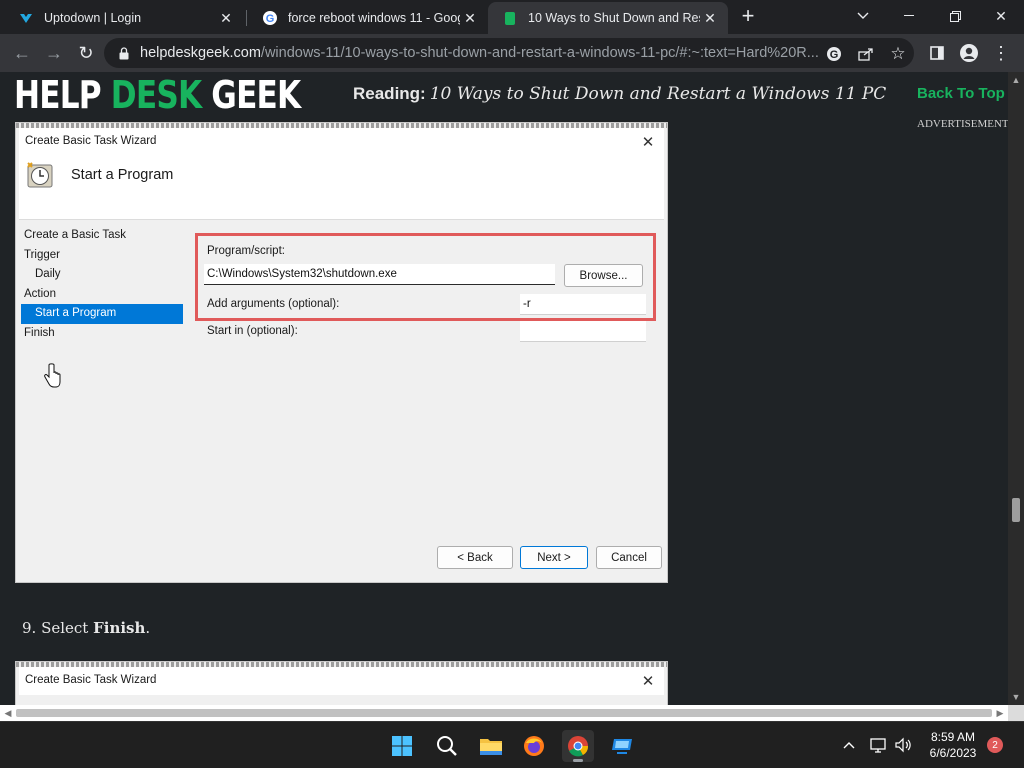 The width and height of the screenshot is (1024, 768). I want to click on start-windows-icon, so click(402, 746).